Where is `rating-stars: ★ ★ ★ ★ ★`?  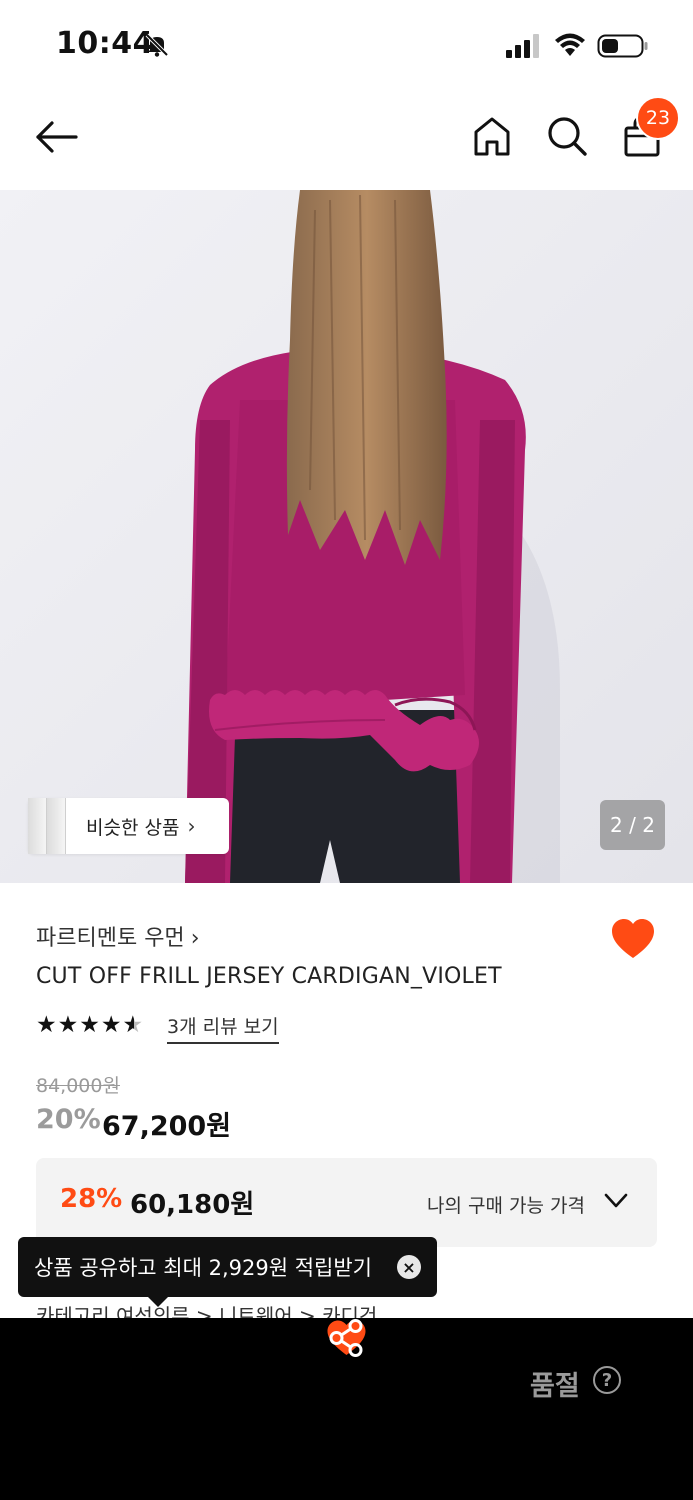
rating-stars: ★ ★ ★ ★ ★ is located at coordinates (90, 1025).